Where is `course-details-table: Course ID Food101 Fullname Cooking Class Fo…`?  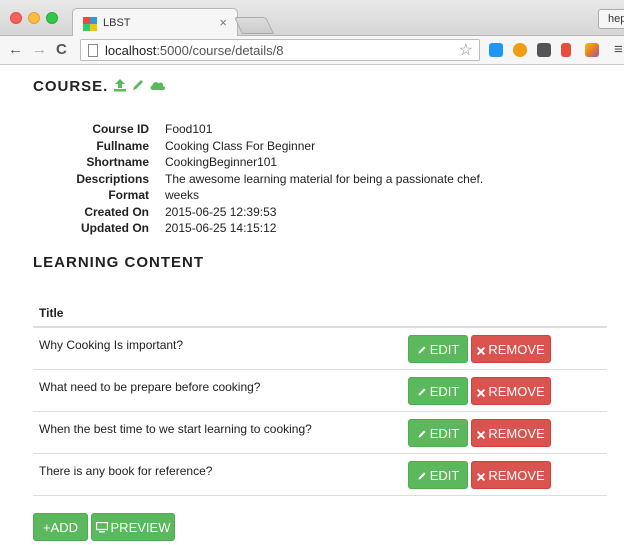
course-details-table: Course ID Food101 Fullname Cooking Class Fo… is located at coordinates (272, 180).